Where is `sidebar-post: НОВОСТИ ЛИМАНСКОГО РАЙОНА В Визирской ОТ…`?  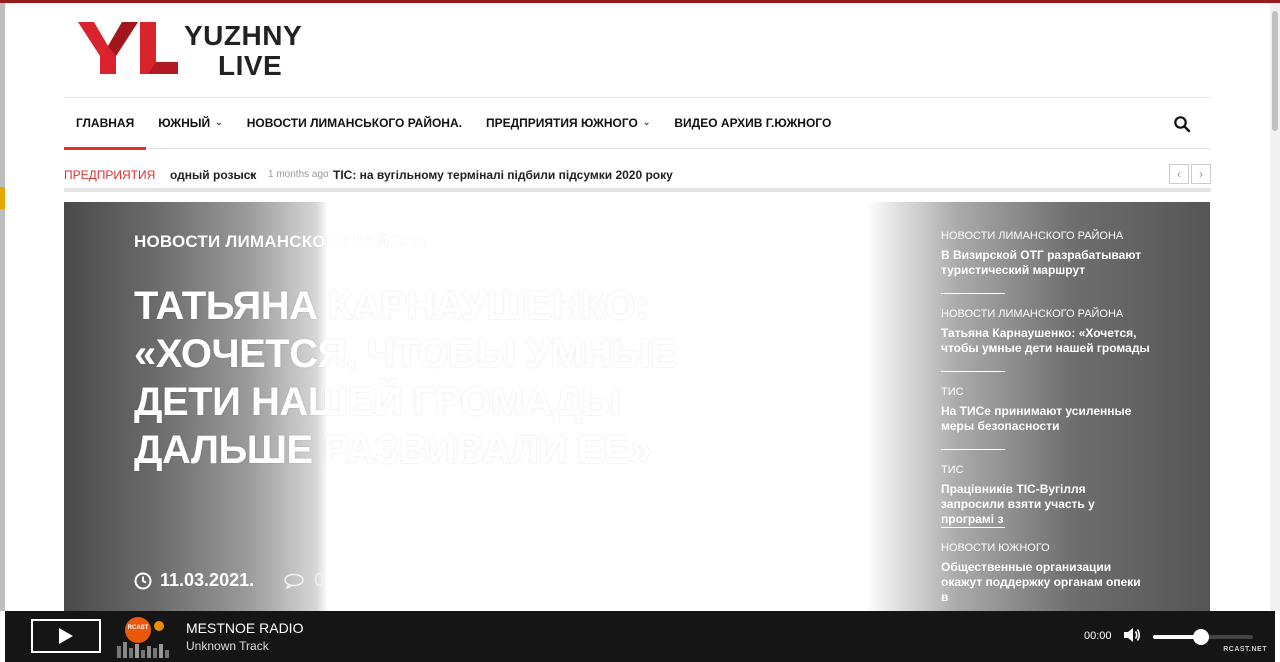 sidebar-post: НОВОСТИ ЛИМАНСКОГО РАЙОНА В Визирской ОТ… is located at coordinates (1051, 269).